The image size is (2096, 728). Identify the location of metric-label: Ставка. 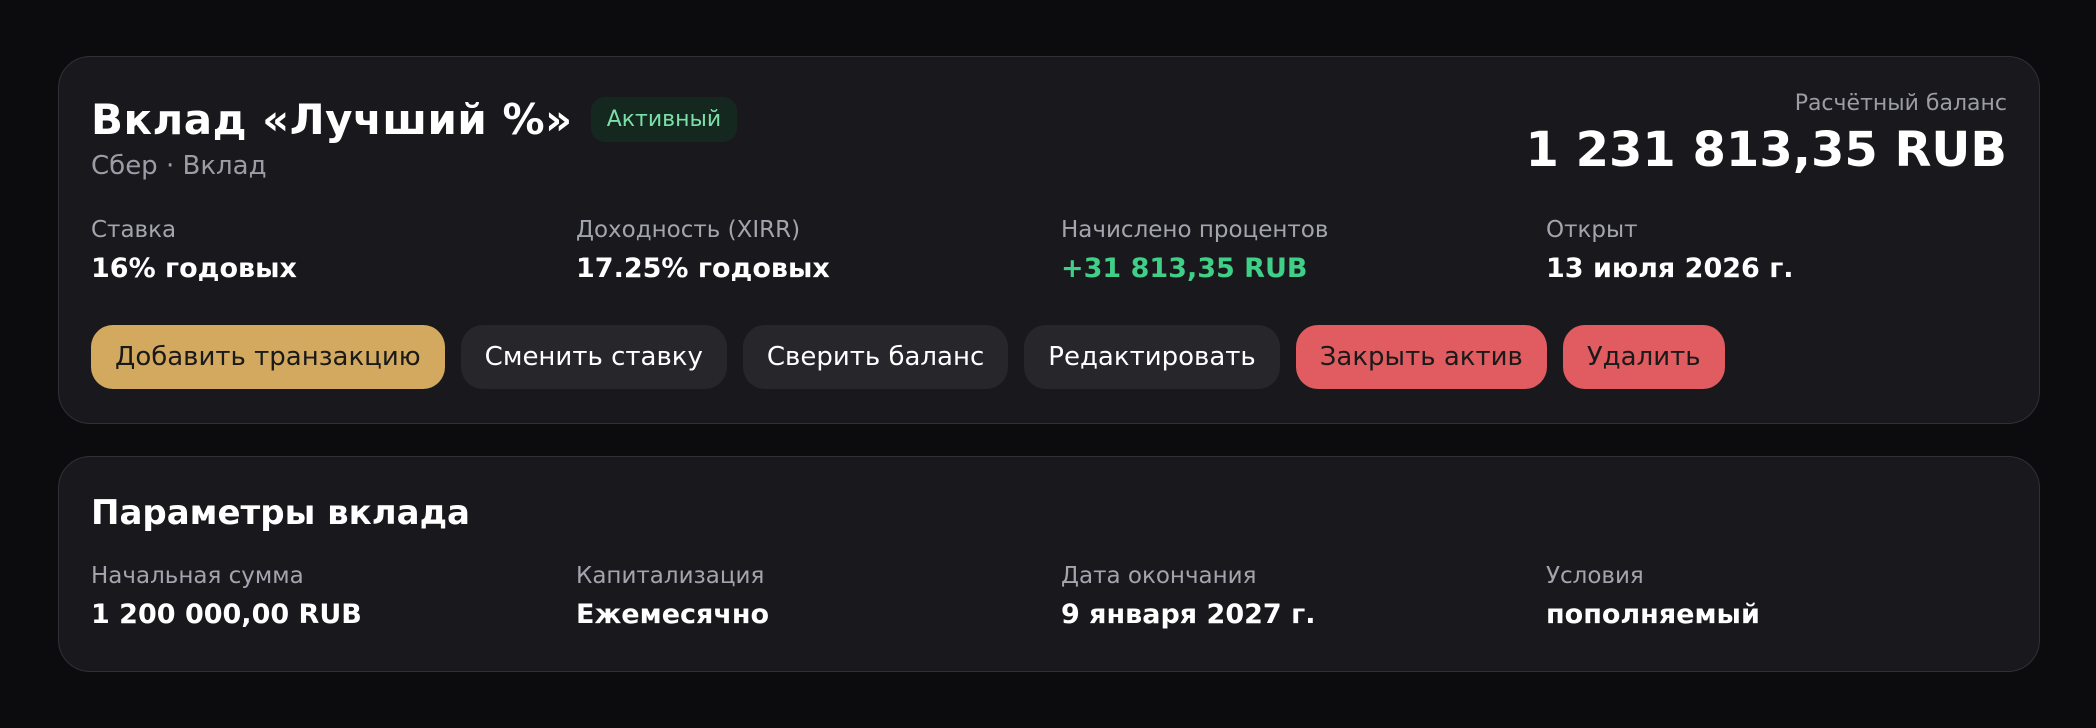
(134, 230).